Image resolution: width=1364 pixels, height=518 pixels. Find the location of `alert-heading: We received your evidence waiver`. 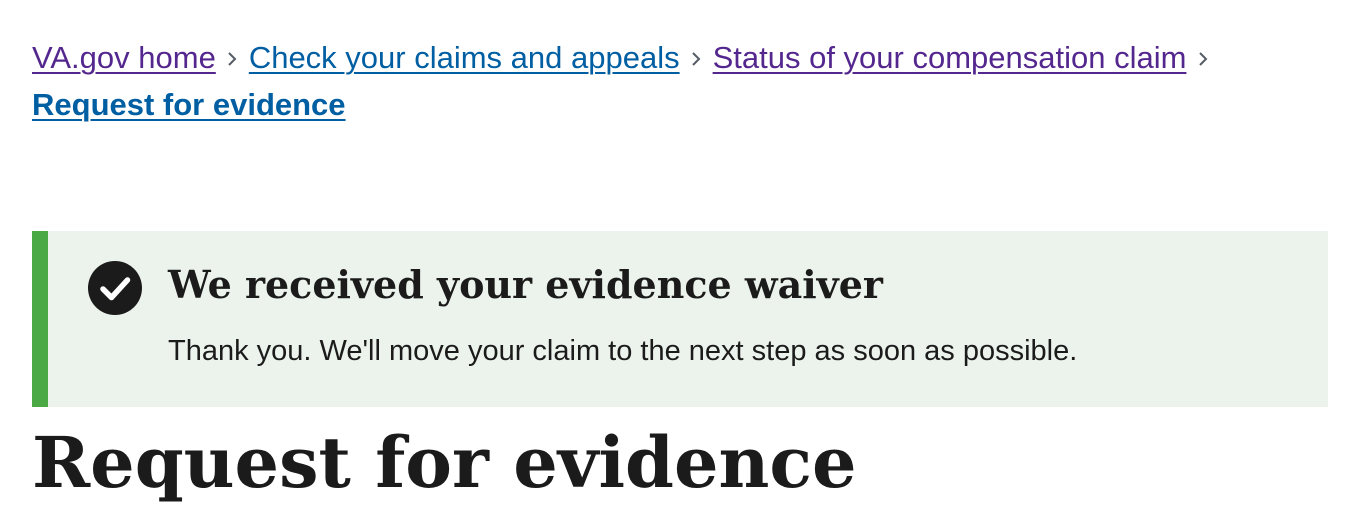

alert-heading: We received your evidence waiver is located at coordinates (525, 284).